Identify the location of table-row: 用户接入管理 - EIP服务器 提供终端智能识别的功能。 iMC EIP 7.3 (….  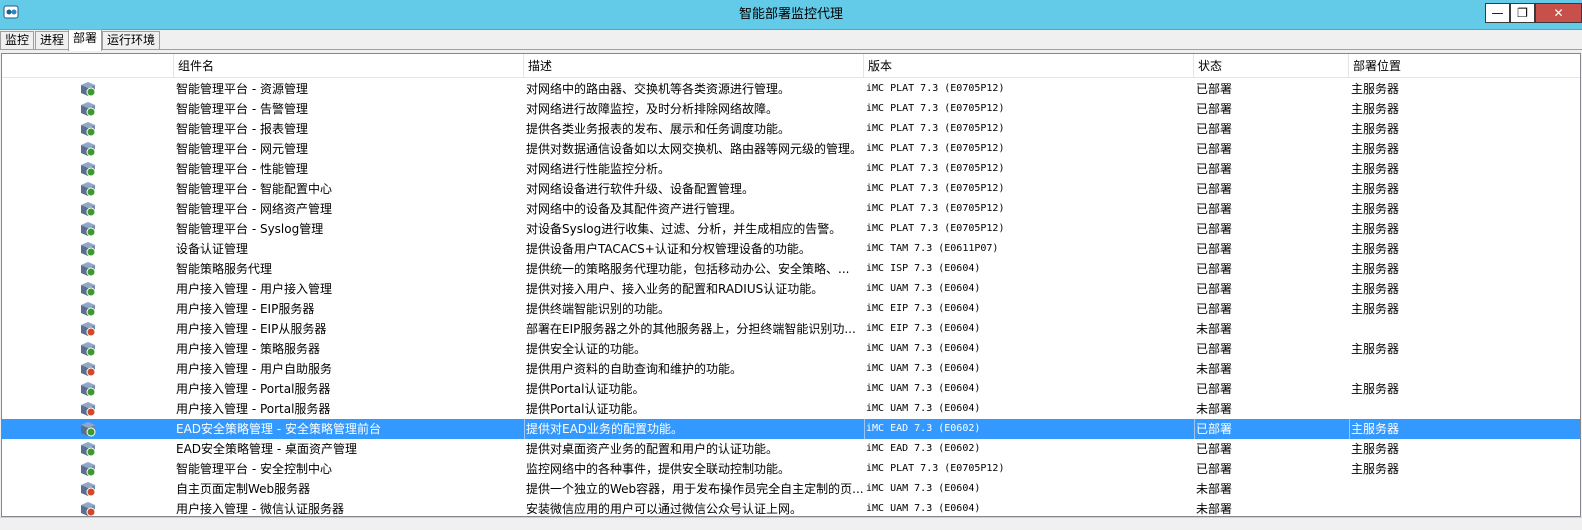
(791, 309).